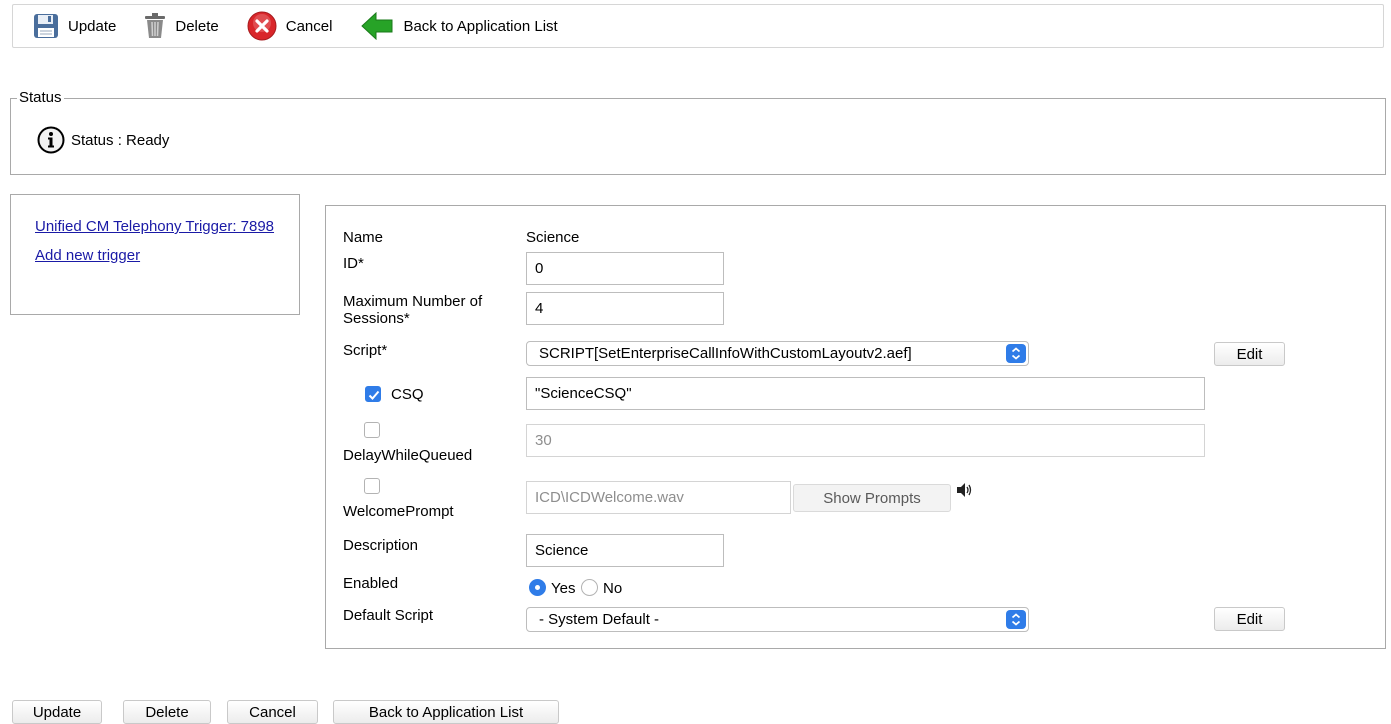 Image resolution: width=1391 pixels, height=724 pixels. What do you see at coordinates (563, 588) in the screenshot?
I see `enabled-yes-label: Yes` at bounding box center [563, 588].